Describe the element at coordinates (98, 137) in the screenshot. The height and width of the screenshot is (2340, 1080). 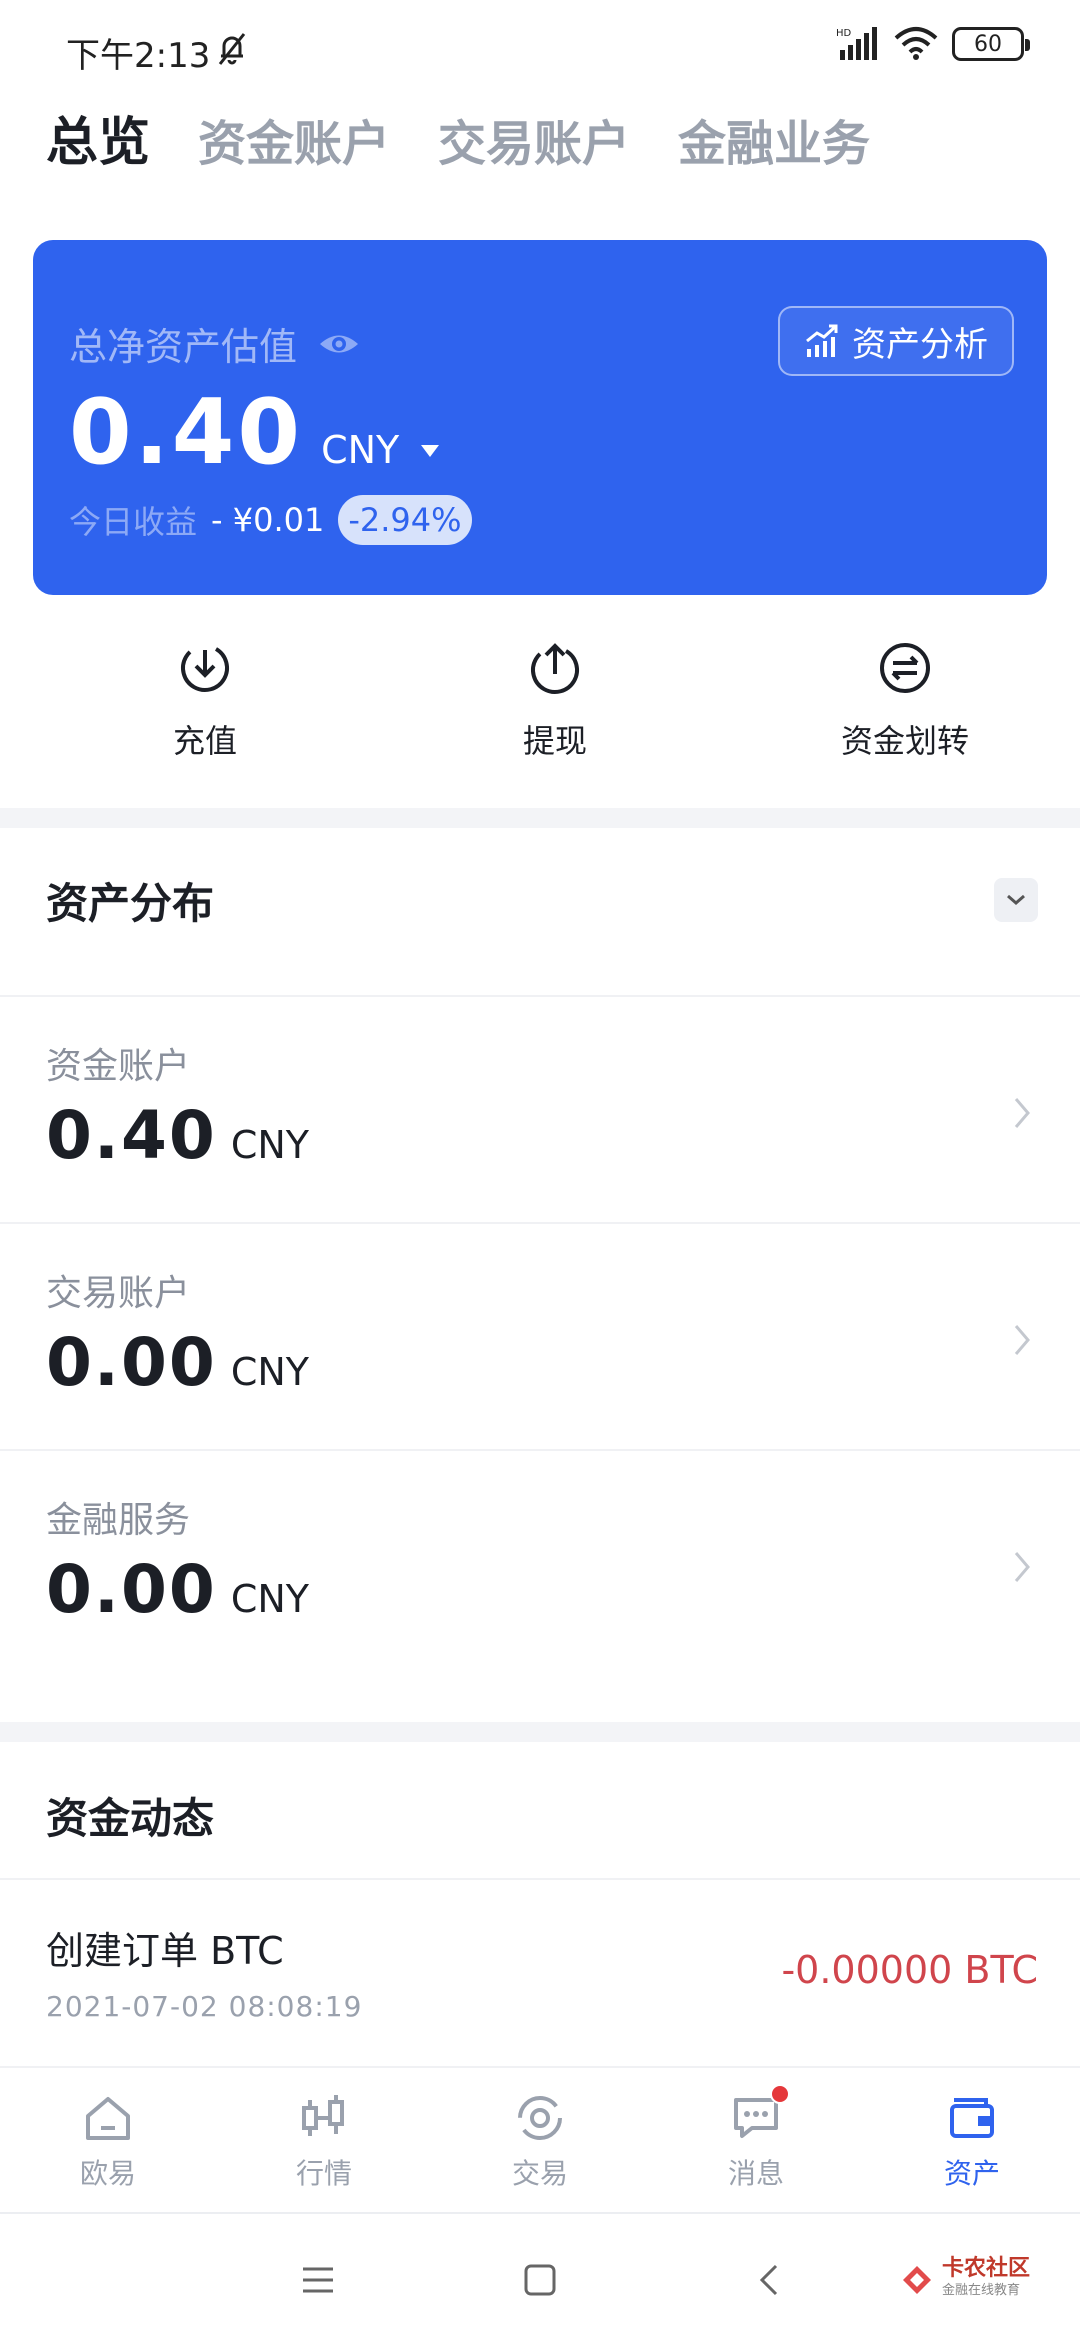
I see `tab-overview: 总览` at that location.